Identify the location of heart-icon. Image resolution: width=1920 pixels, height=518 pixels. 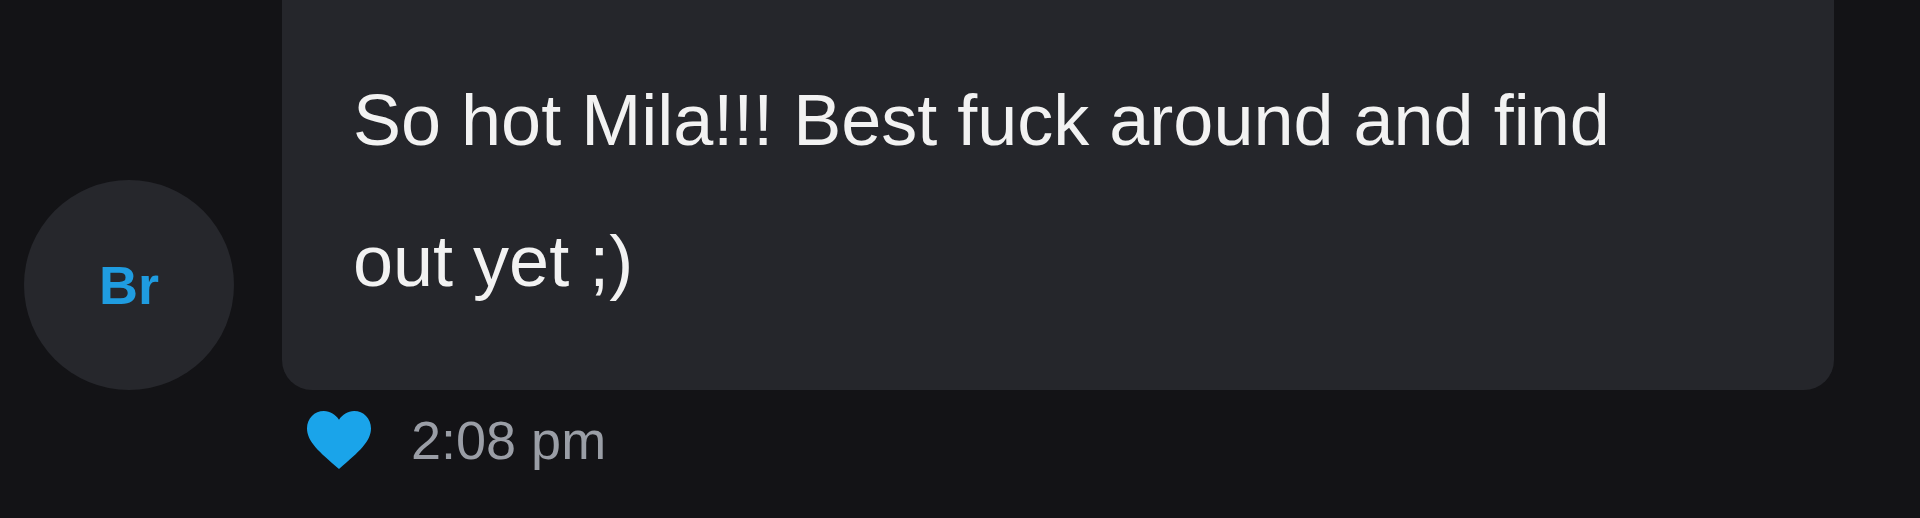
(339, 440).